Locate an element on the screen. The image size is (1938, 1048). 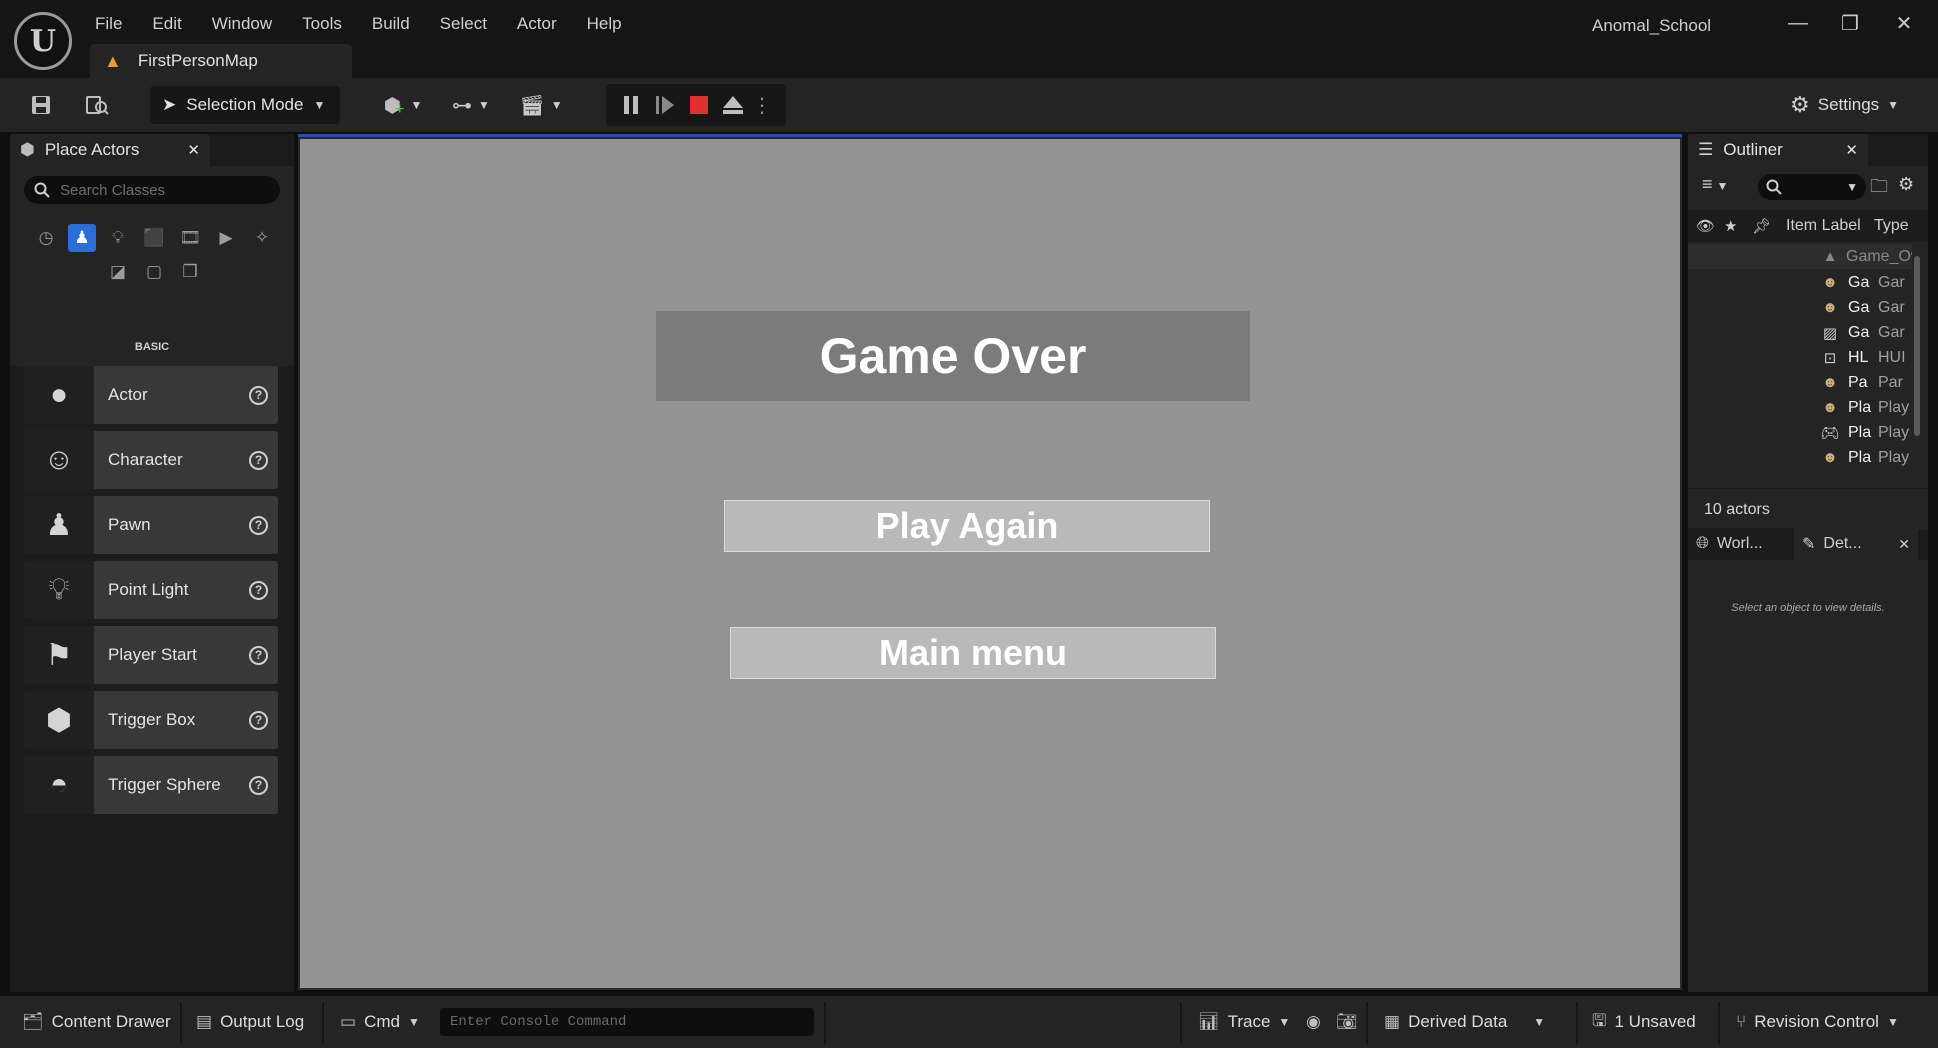
eject-button is located at coordinates (733, 105).